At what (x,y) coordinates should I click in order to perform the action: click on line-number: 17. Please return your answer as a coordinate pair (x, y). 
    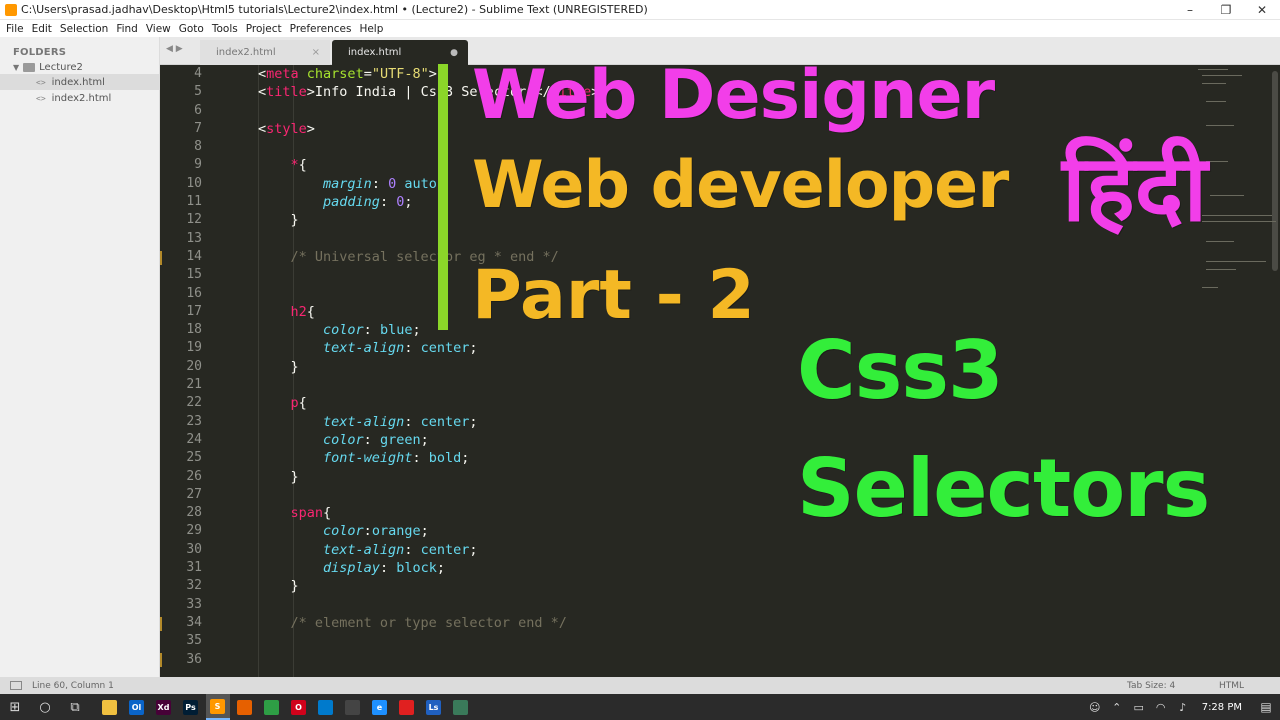
    Looking at the image, I should click on (194, 311).